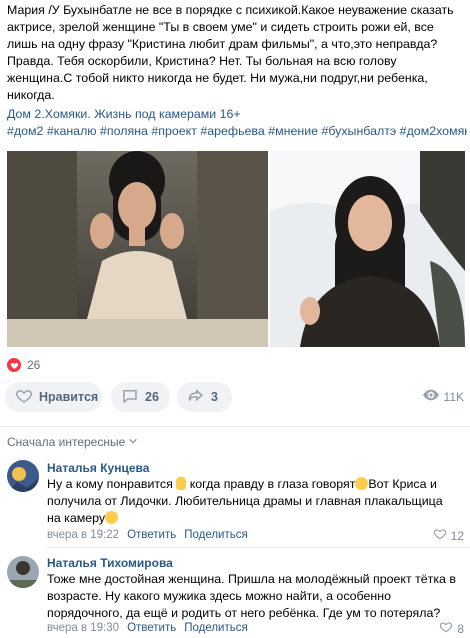  I want to click on post-divider, so click(235, 426).